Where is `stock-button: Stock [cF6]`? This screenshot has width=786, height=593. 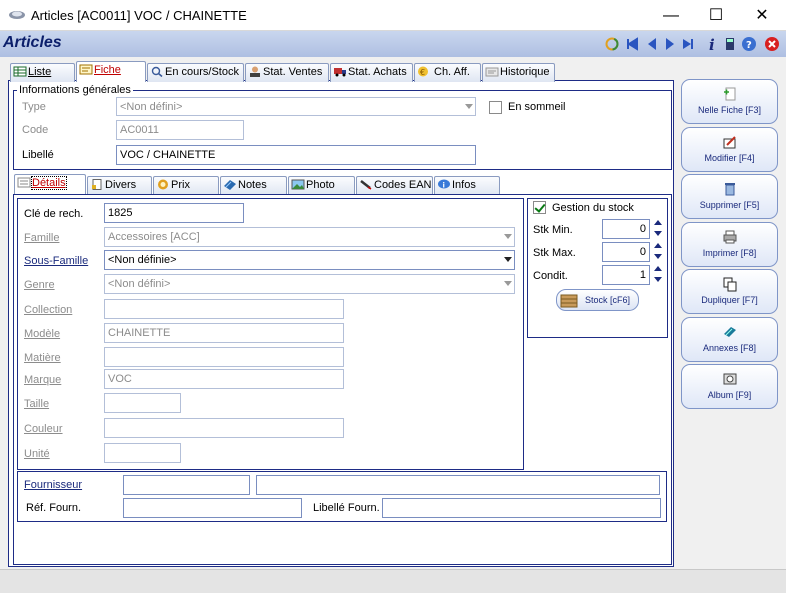 stock-button: Stock [cF6] is located at coordinates (597, 300).